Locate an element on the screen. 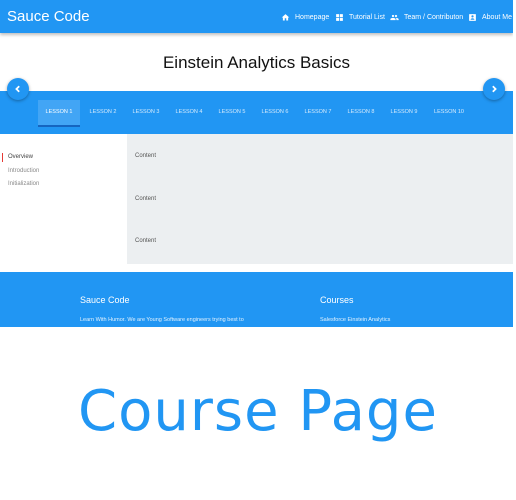 The height and width of the screenshot is (500, 516). account-icon is located at coordinates (472, 17).